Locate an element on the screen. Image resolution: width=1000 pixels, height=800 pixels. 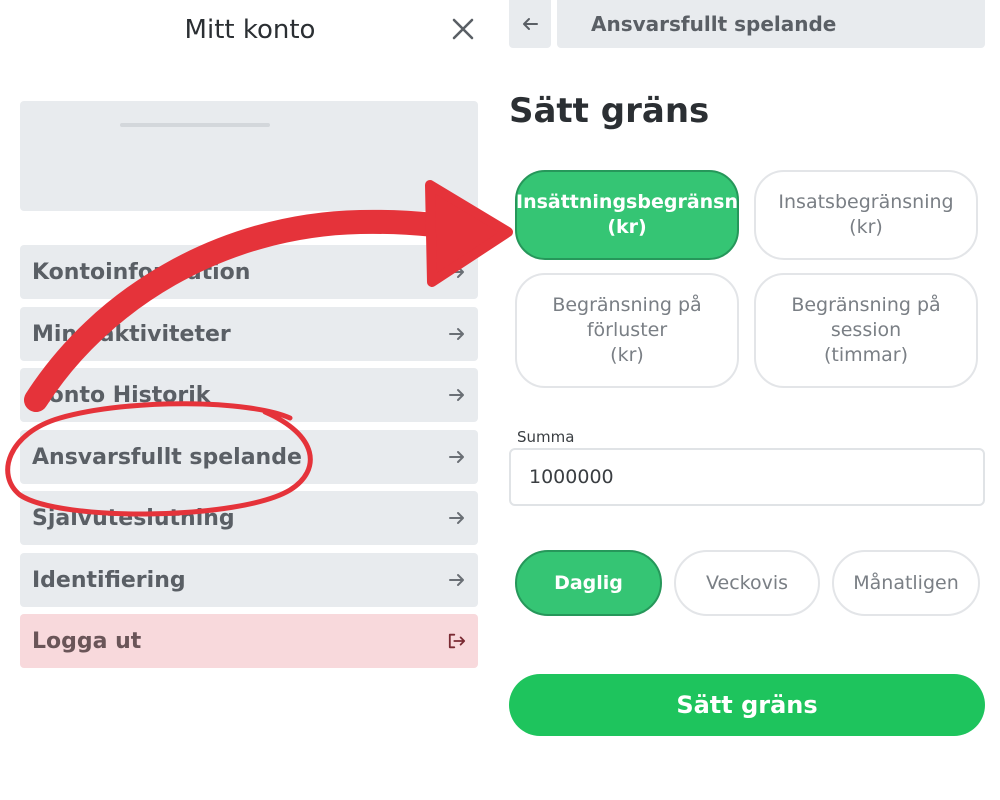
menu-item-label: Mina aktiviteter is located at coordinates (131, 334).